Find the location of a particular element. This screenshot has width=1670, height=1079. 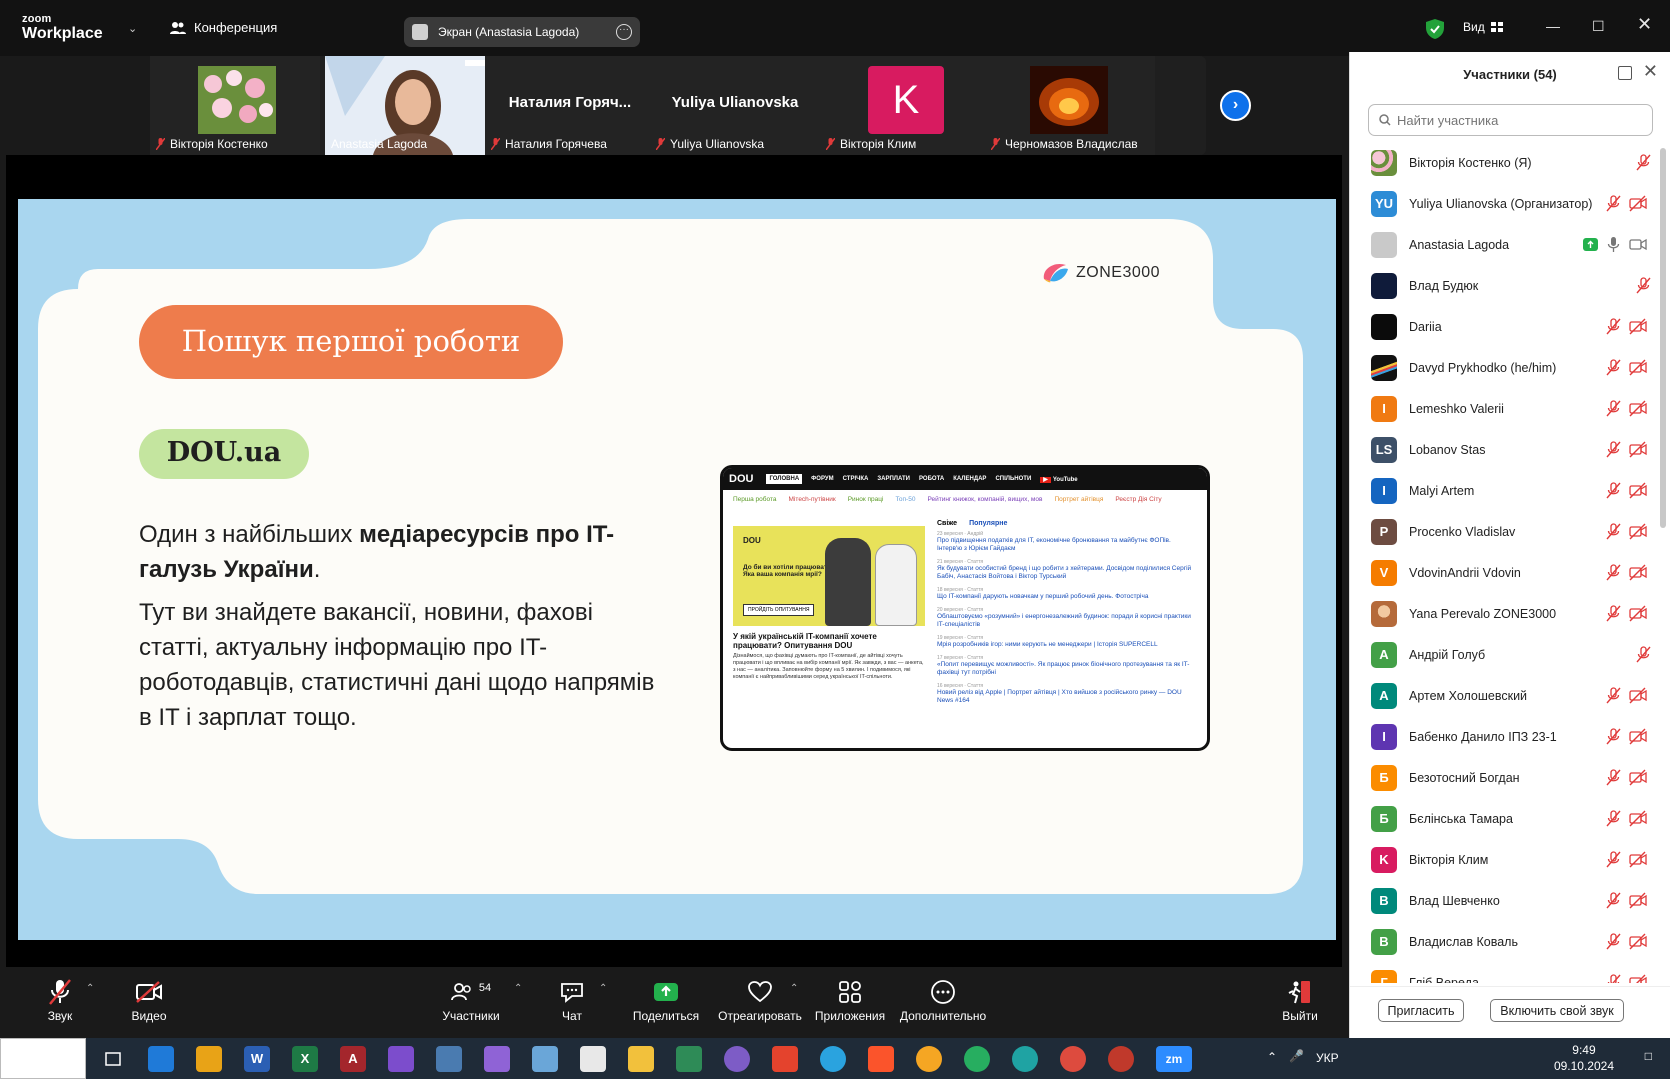

popout-icon is located at coordinates (1625, 73).